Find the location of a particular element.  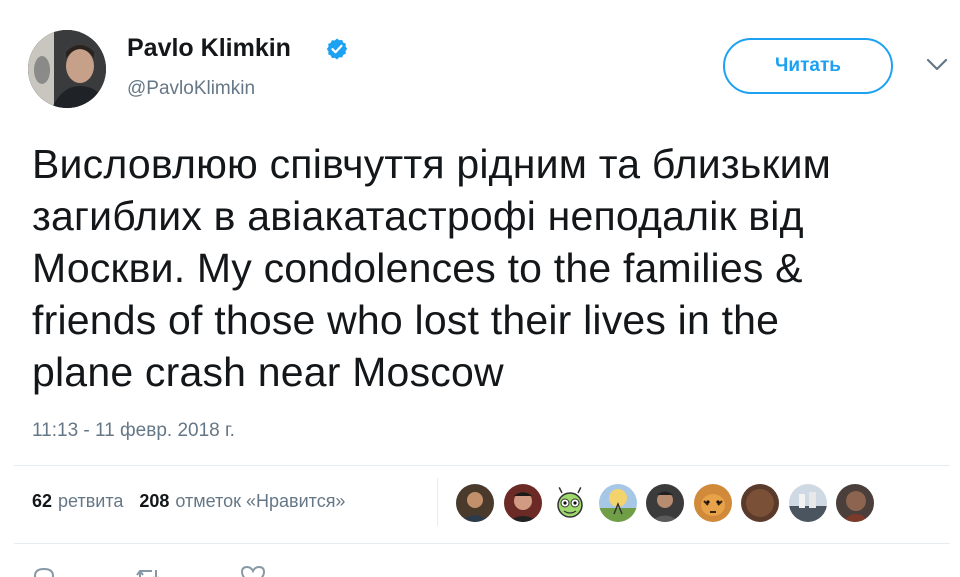

likes-label: отметок «Нравится» is located at coordinates (260, 501).